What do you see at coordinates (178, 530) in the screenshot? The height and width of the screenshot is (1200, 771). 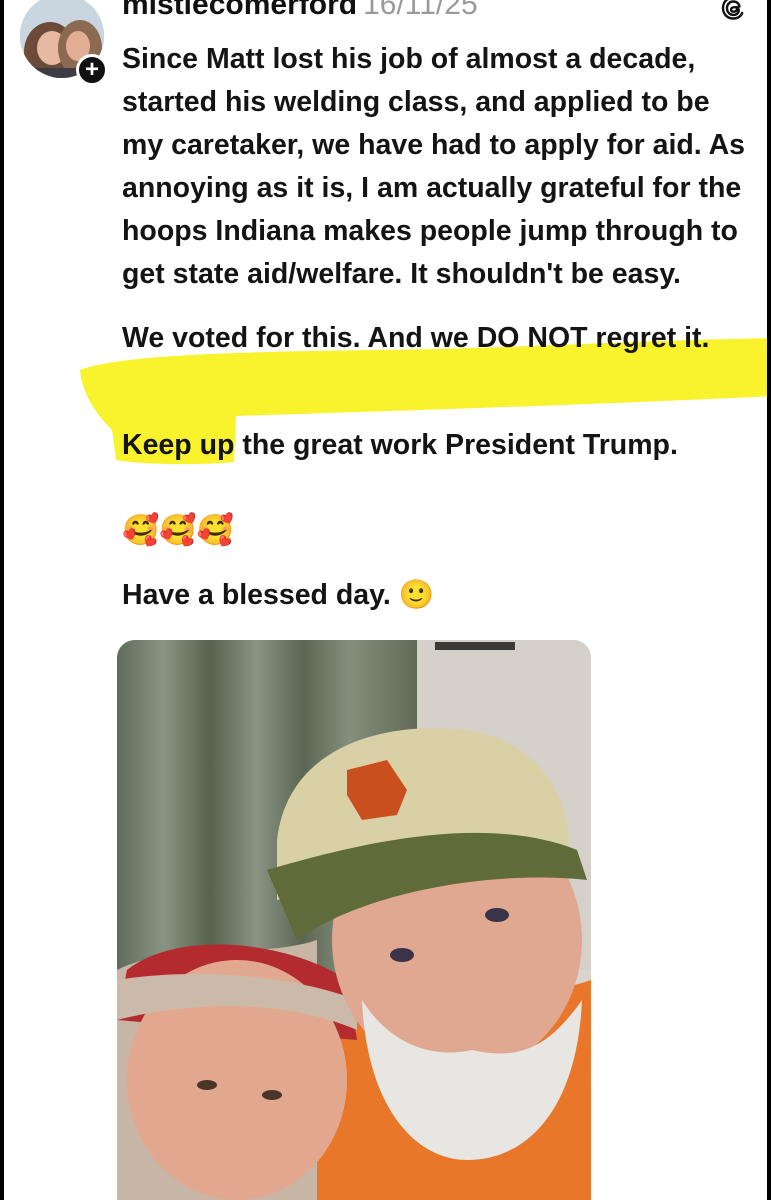 I see `emoji-row: 🥰🥰🥰` at bounding box center [178, 530].